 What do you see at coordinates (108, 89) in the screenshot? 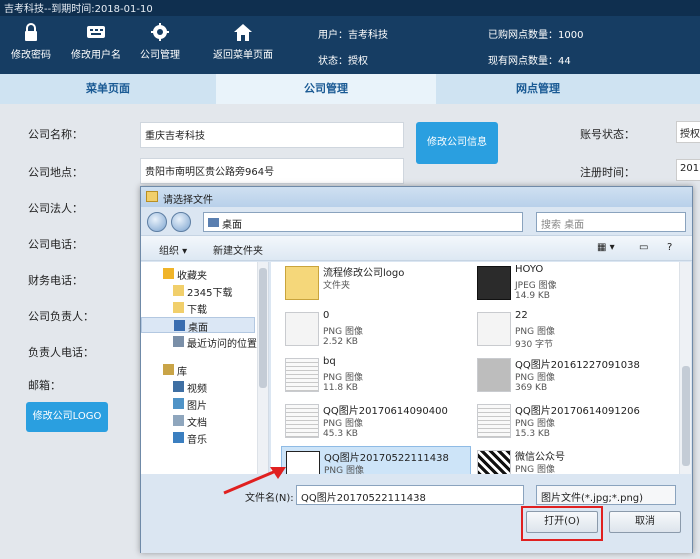
I see `tab-menu: 菜单页面` at bounding box center [108, 89].